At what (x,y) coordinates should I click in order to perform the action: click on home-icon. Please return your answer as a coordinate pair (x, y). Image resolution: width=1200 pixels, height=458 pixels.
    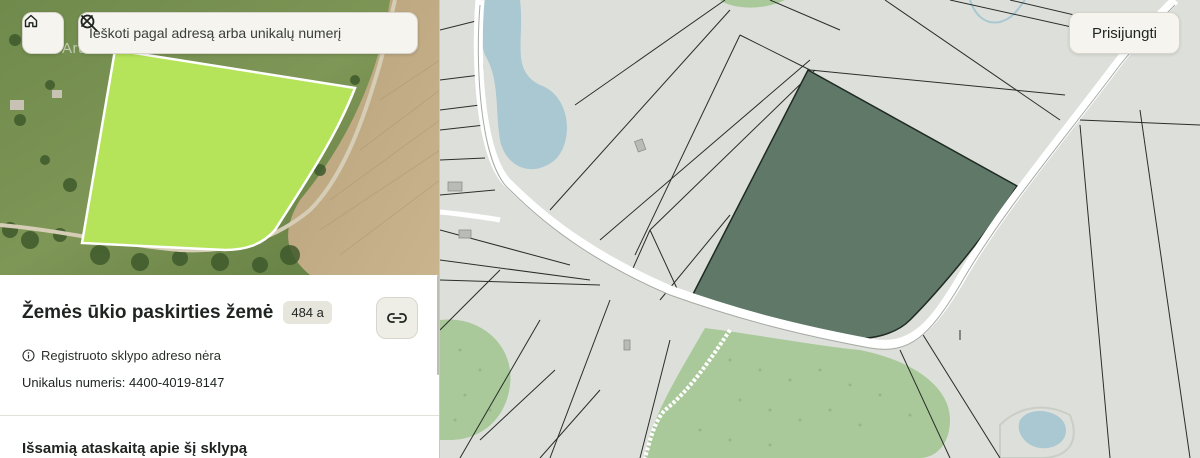
    Looking at the image, I should click on (31, 21).